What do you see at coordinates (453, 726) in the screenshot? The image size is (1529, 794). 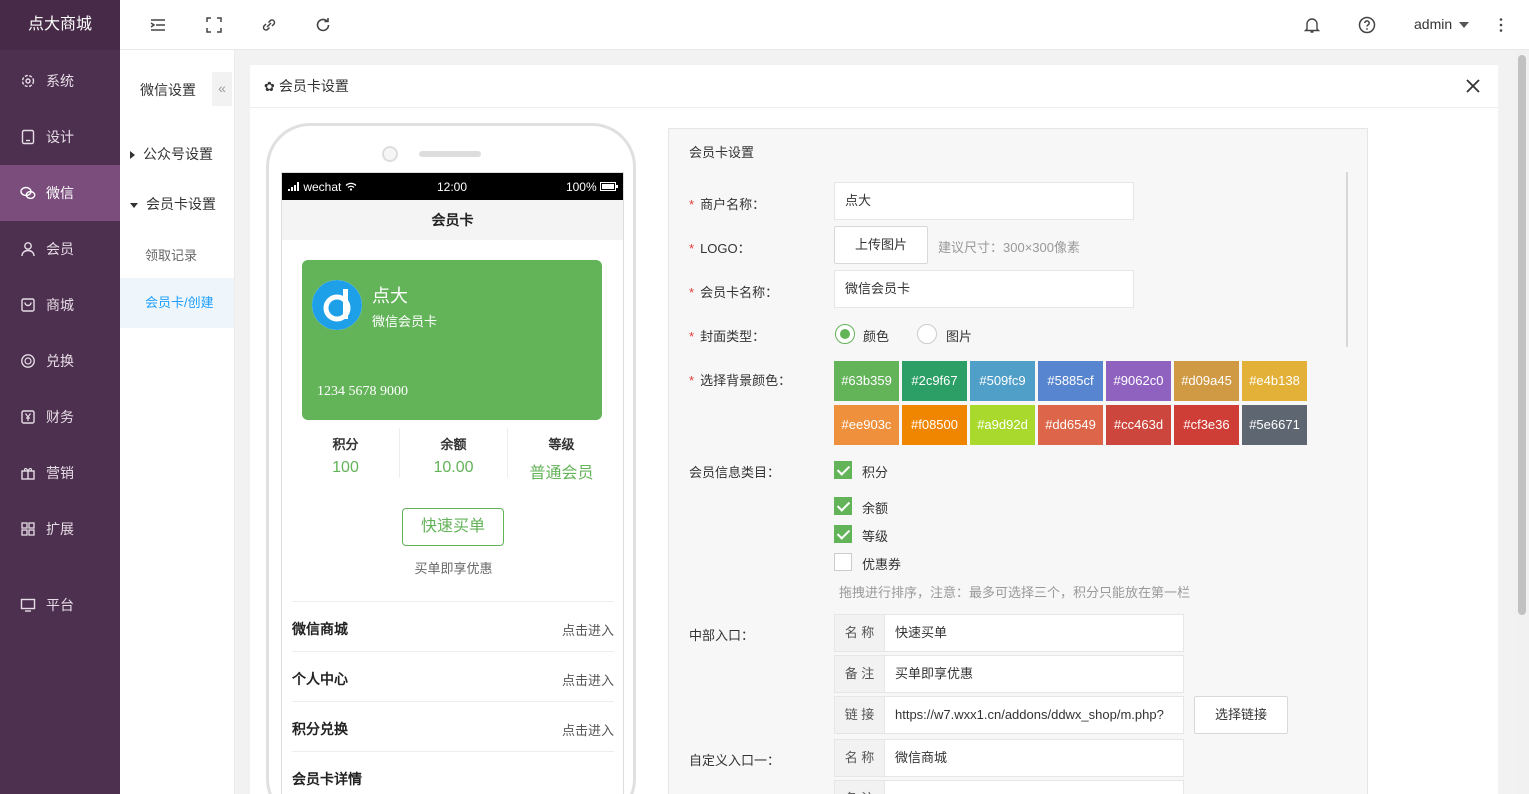 I see `entry-row: 积分兑换 点击进入` at bounding box center [453, 726].